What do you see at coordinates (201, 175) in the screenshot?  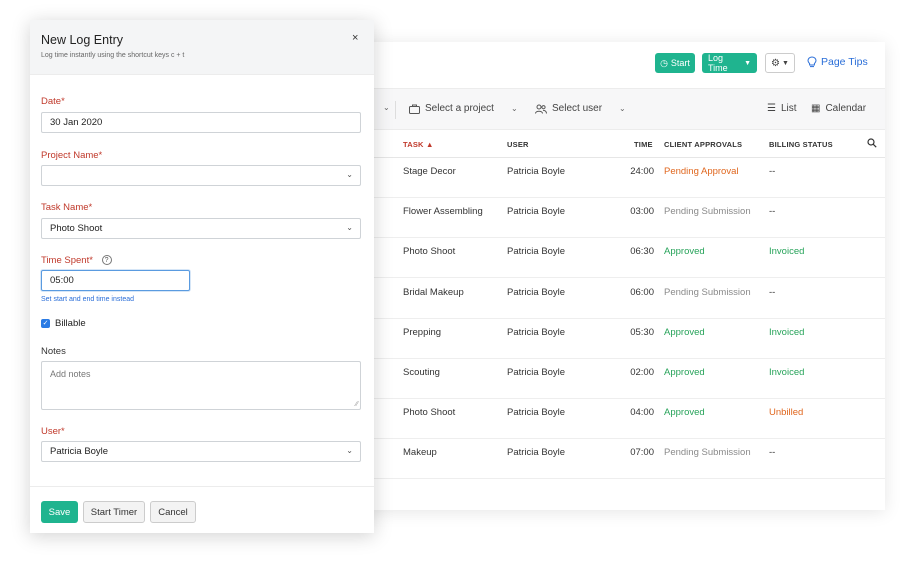 I see `project-name-select: ⌄` at bounding box center [201, 175].